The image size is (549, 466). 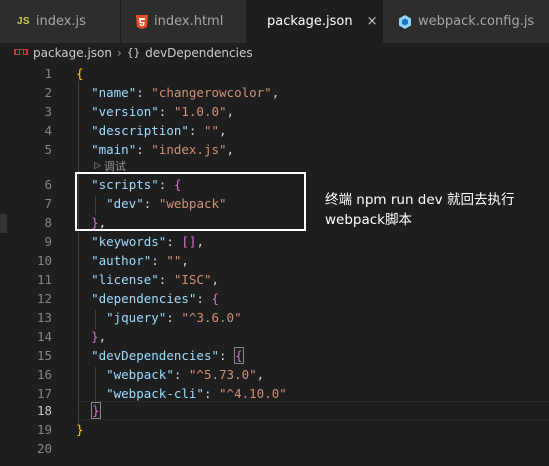 I want to click on json-key: "description", so click(x=140, y=130).